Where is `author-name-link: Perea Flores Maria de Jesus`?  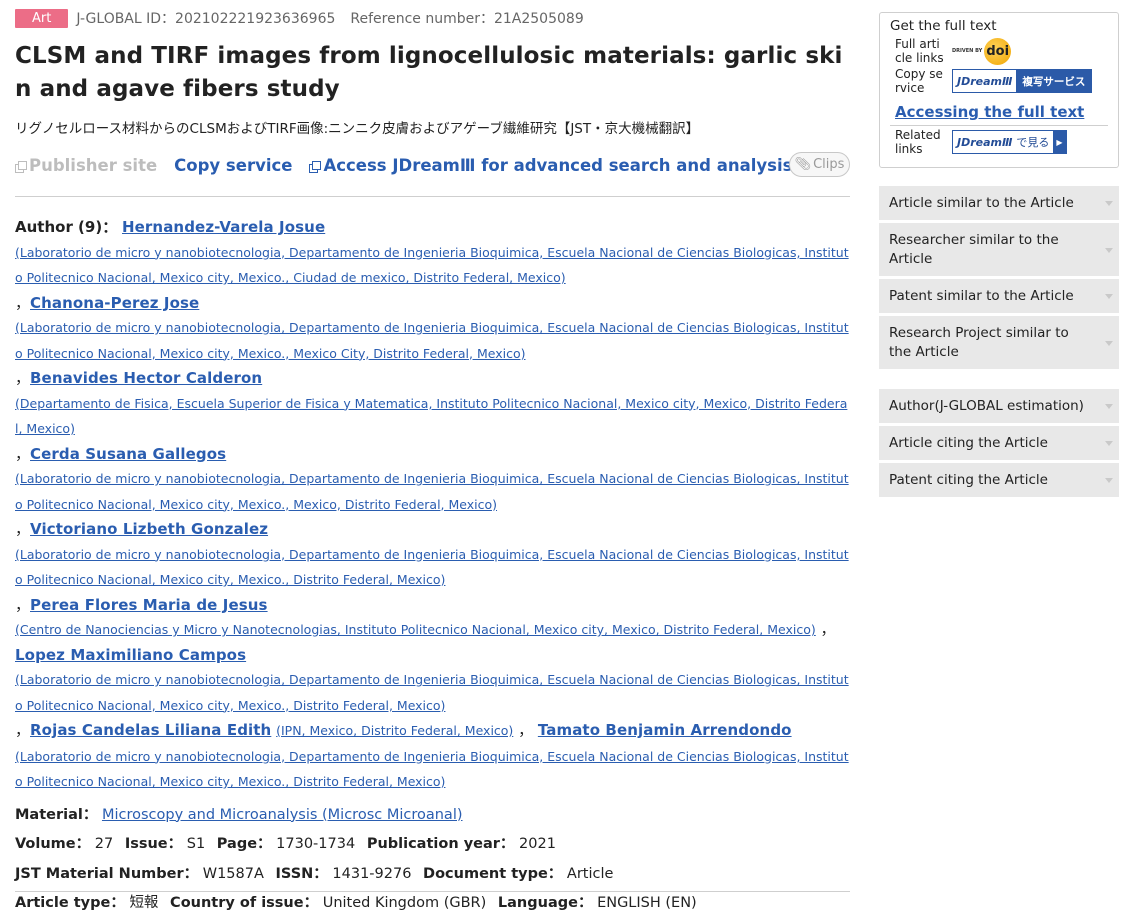 author-name-link: Perea Flores Maria de Jesus is located at coordinates (149, 605).